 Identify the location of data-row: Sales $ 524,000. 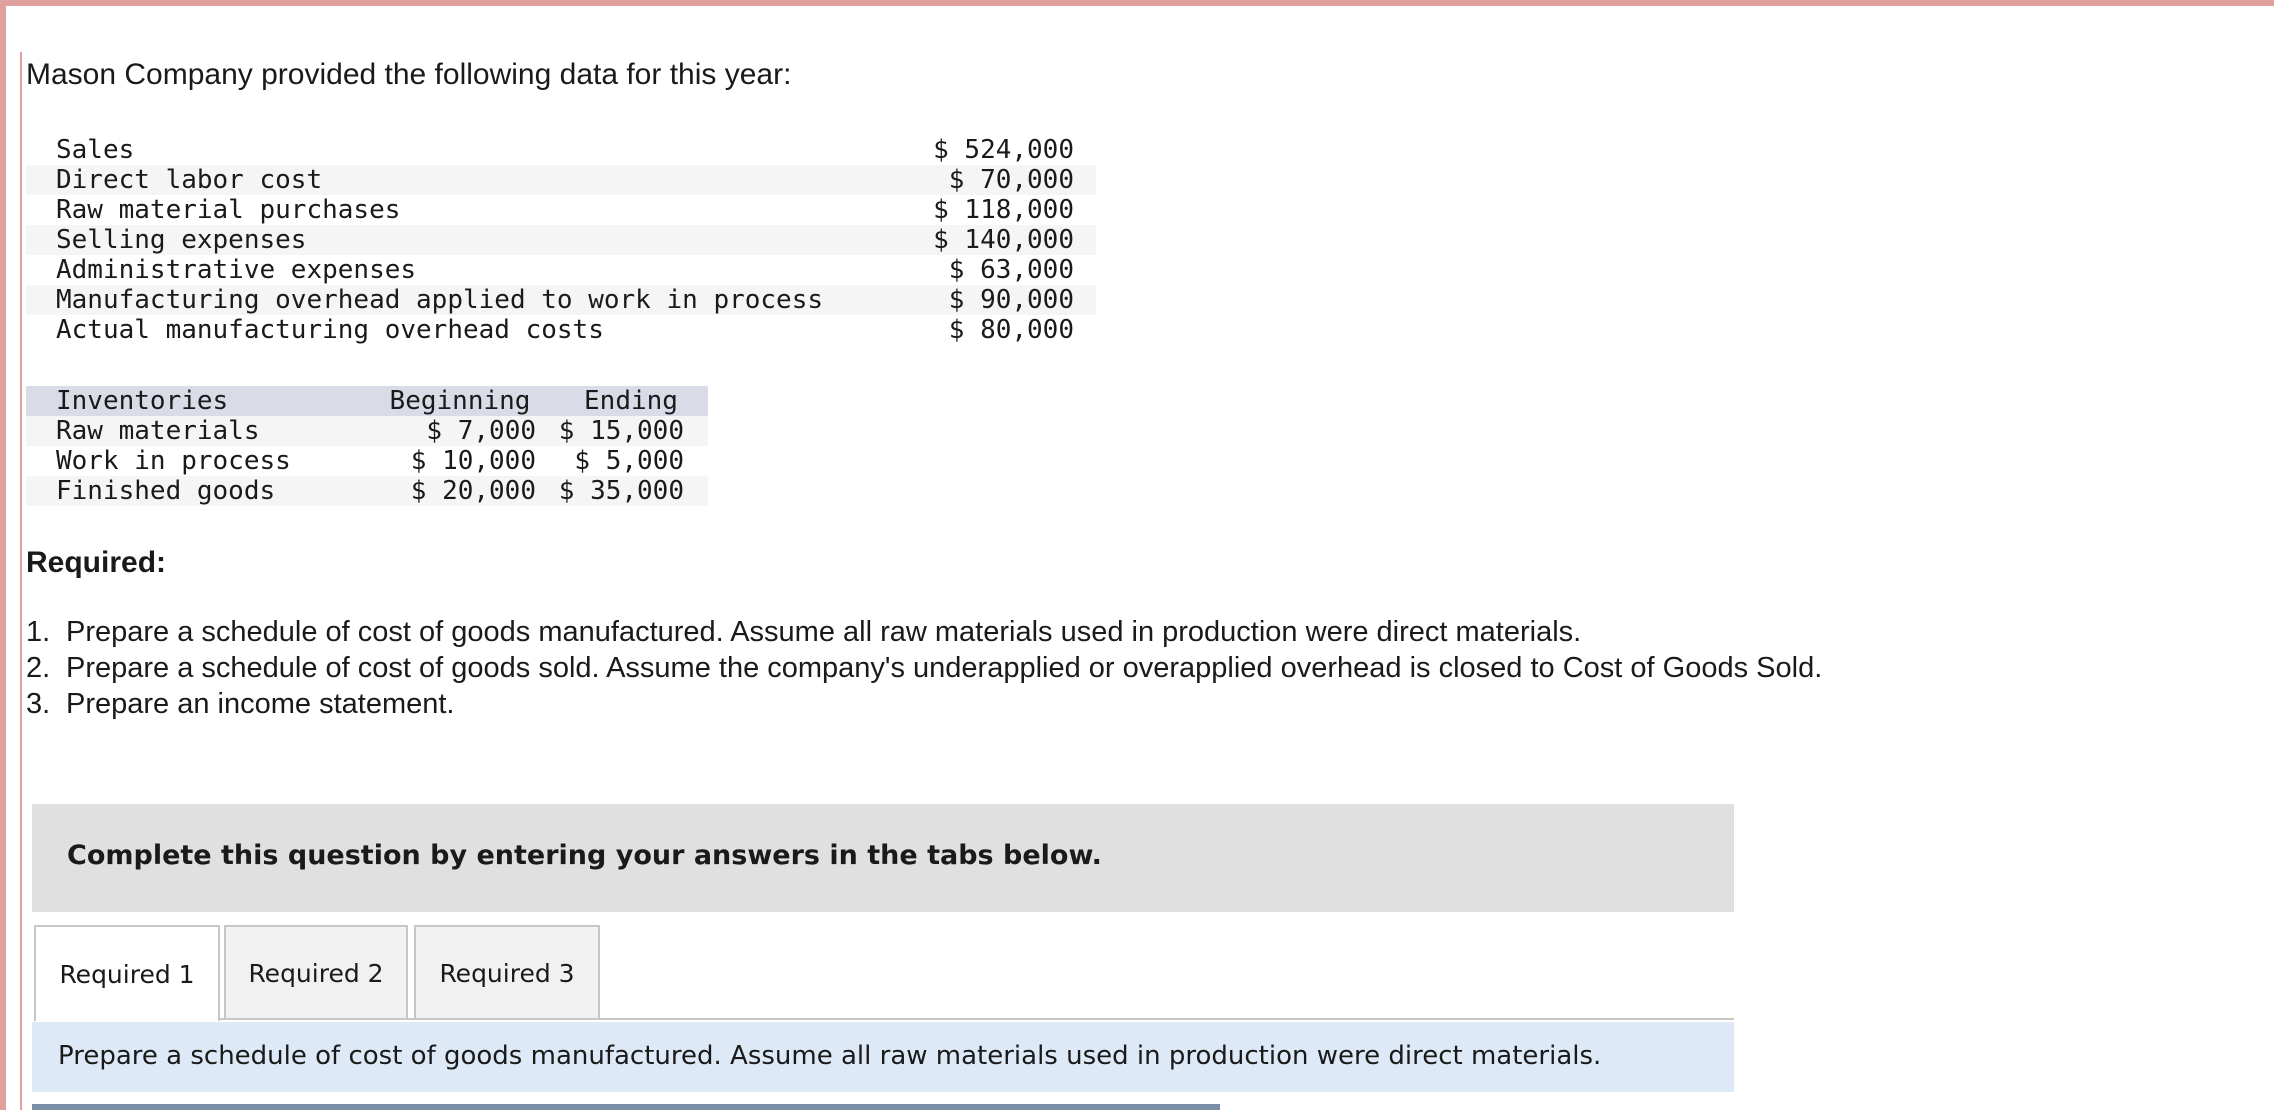
(561, 150).